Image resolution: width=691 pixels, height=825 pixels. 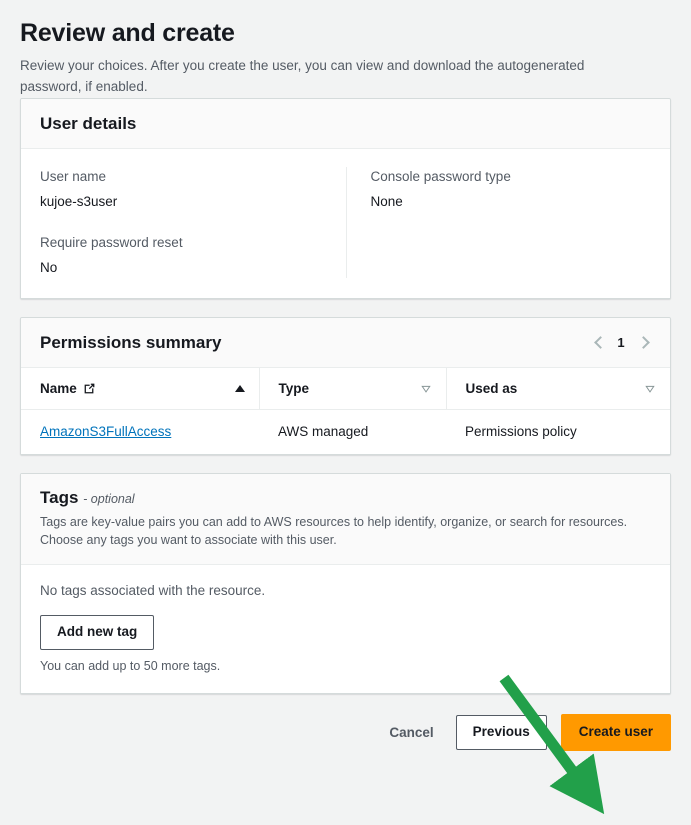 What do you see at coordinates (73, 177) in the screenshot?
I see `field-user-name-label: User name` at bounding box center [73, 177].